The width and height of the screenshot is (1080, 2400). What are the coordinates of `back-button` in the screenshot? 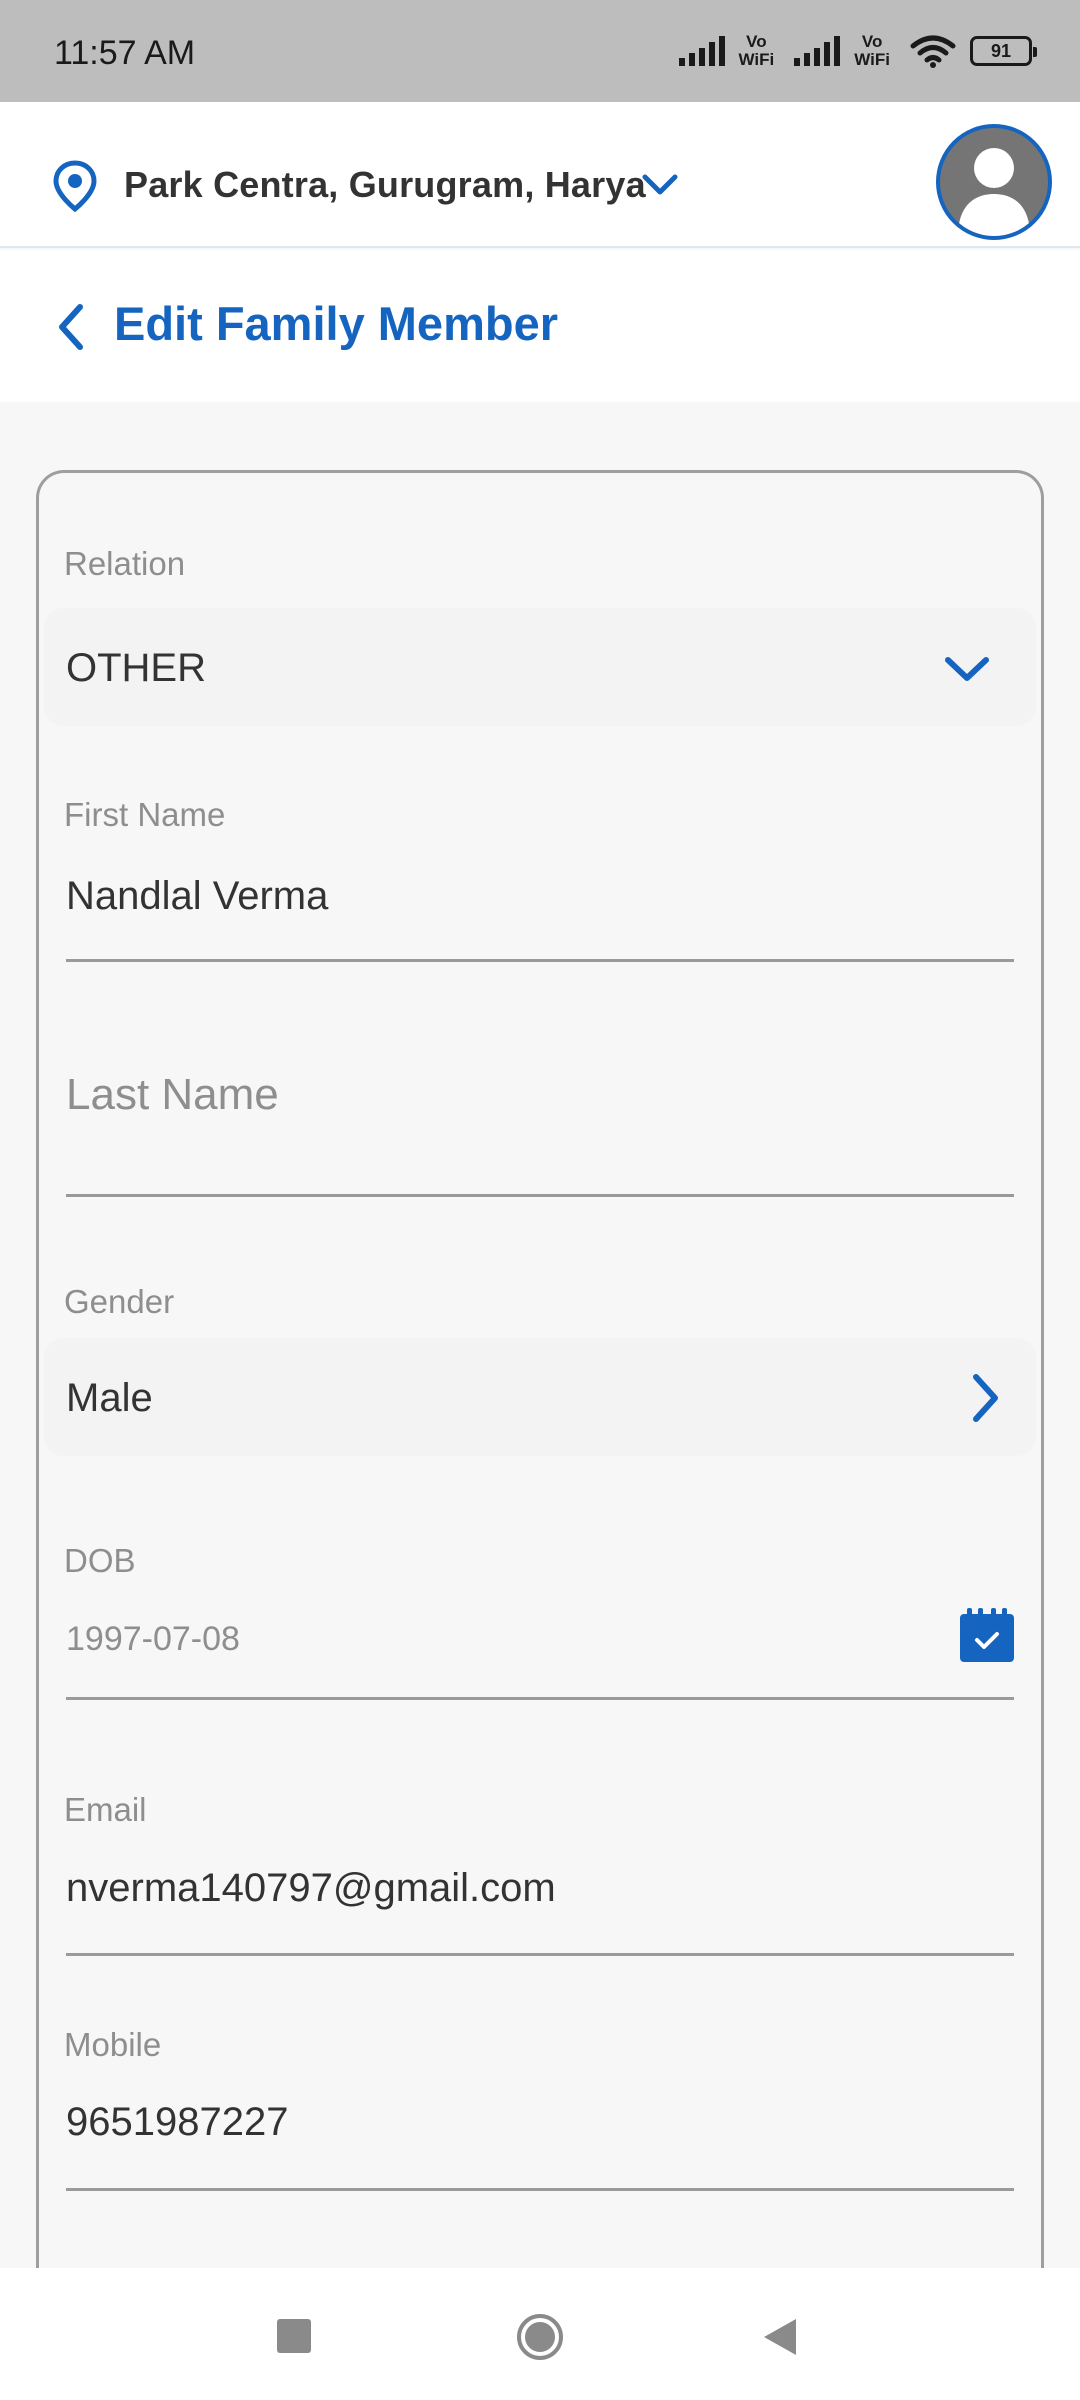 It's located at (780, 2339).